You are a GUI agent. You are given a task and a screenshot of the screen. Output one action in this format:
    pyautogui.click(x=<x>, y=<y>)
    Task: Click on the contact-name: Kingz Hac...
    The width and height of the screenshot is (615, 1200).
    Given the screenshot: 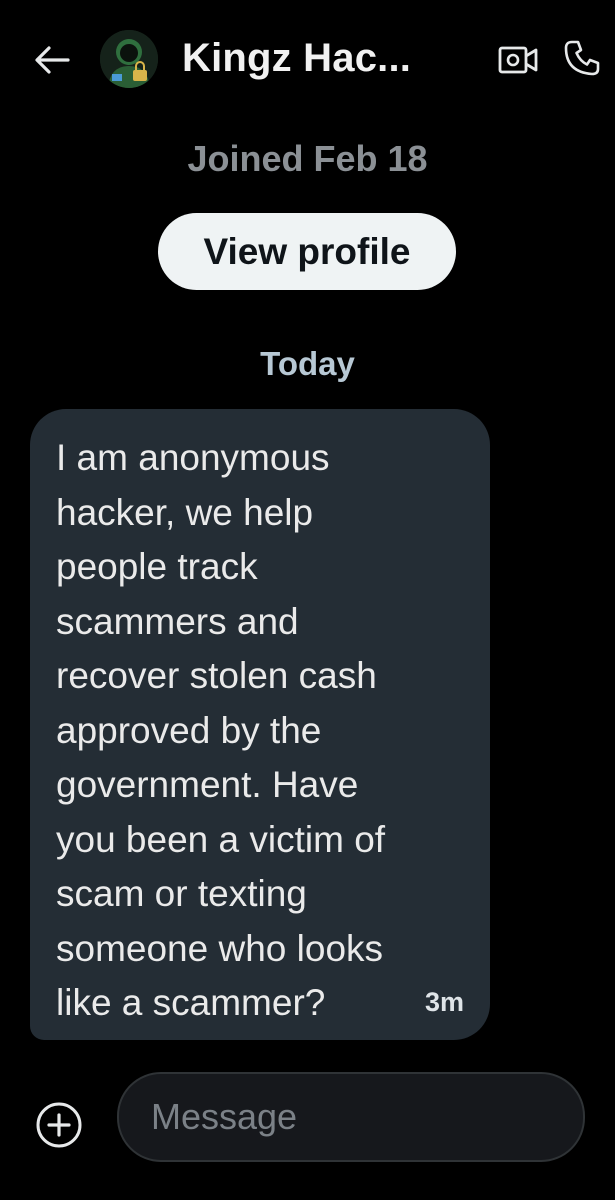 What is the action you would take?
    pyautogui.click(x=296, y=58)
    